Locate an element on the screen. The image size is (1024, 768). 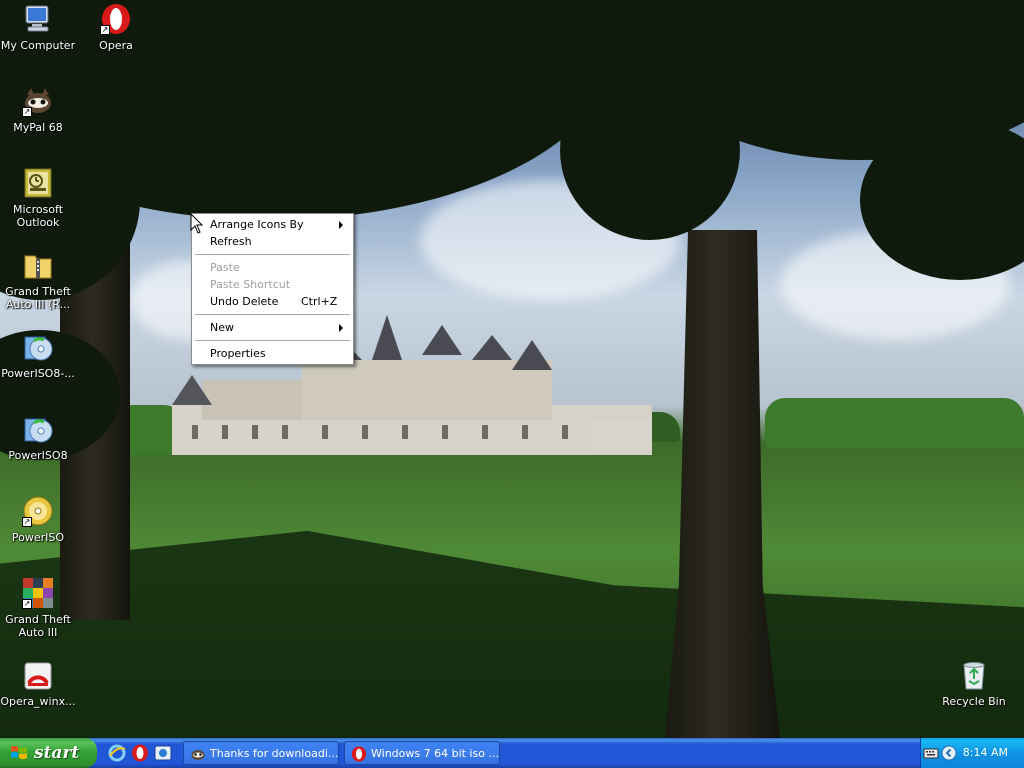
computer-icon is located at coordinates (37, 18).